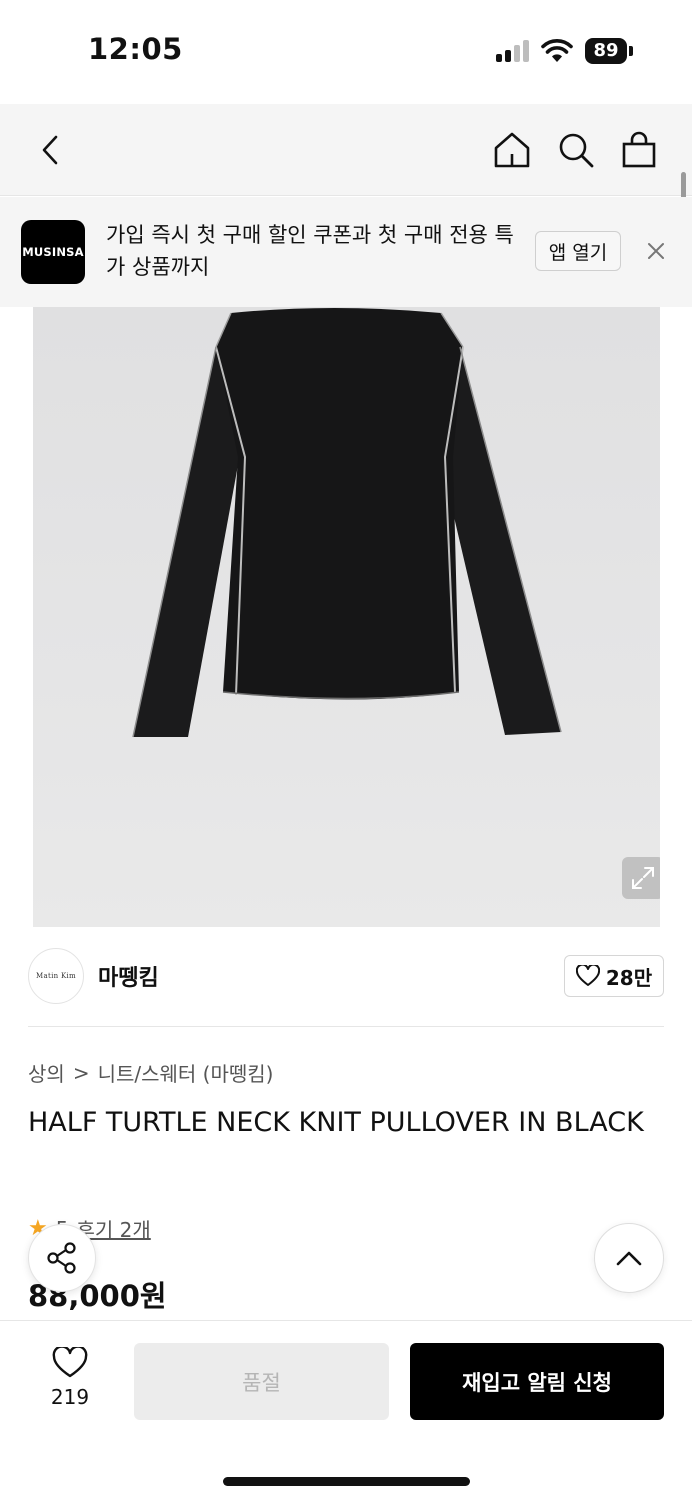 The width and height of the screenshot is (692, 1500). Describe the element at coordinates (641, 878) in the screenshot. I see `expand-icon` at that location.